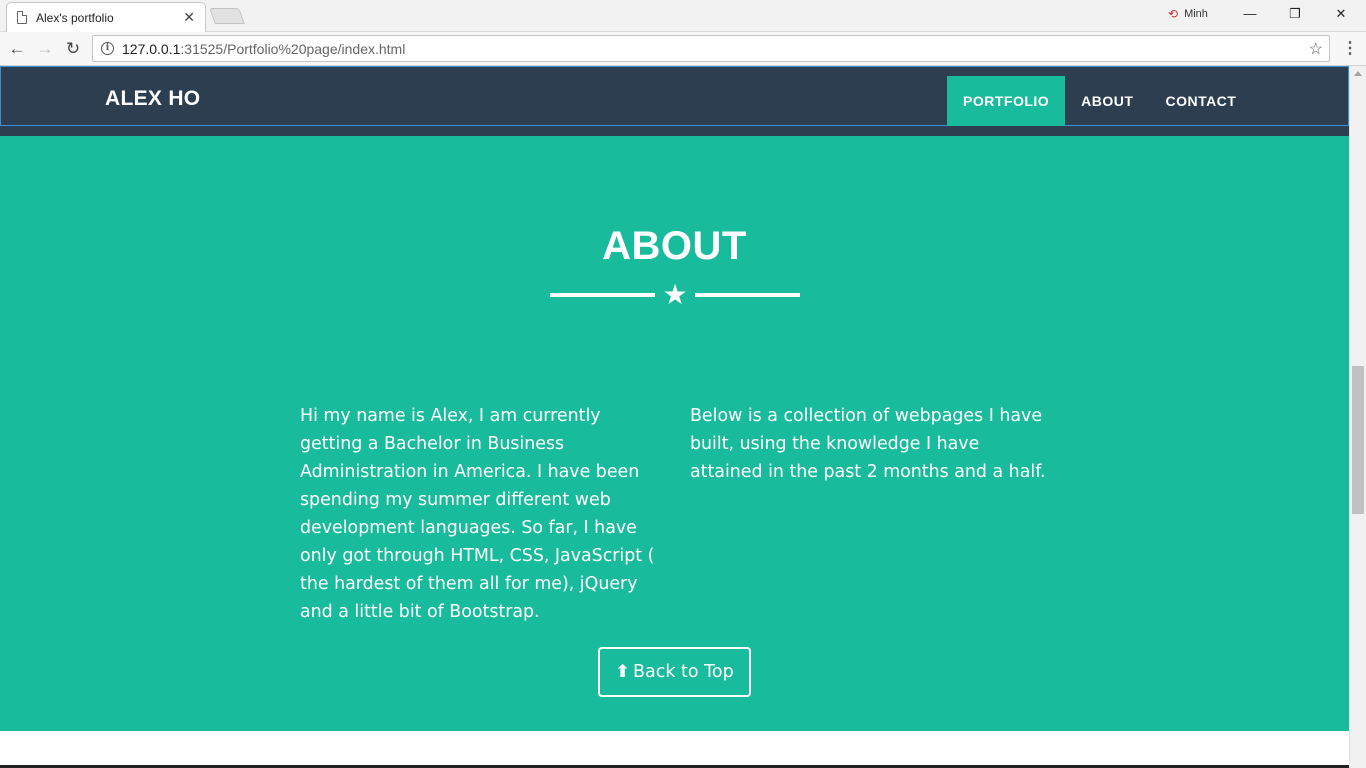  What do you see at coordinates (1295, 14) in the screenshot?
I see `restore-button: ❐` at bounding box center [1295, 14].